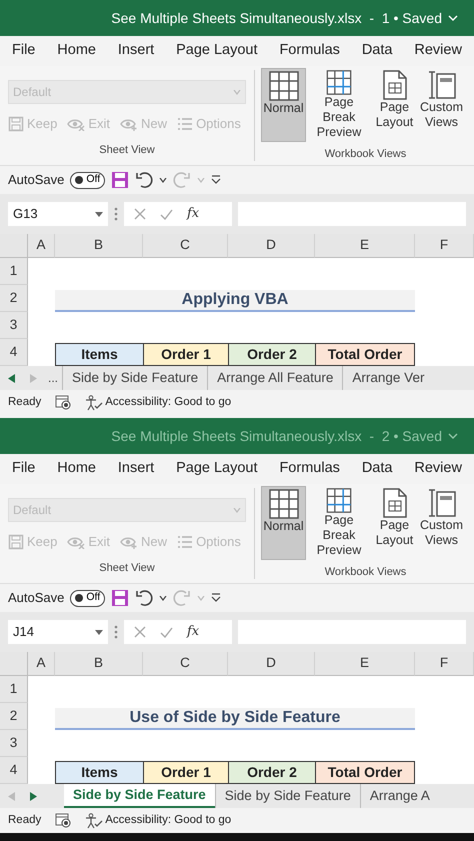  I want to click on name-box: G13, so click(58, 214).